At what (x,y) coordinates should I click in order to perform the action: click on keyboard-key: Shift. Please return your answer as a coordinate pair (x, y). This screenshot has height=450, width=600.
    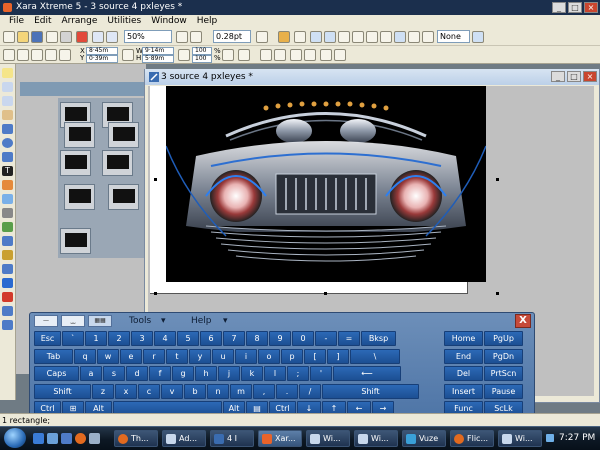
    Looking at the image, I should click on (370, 391).